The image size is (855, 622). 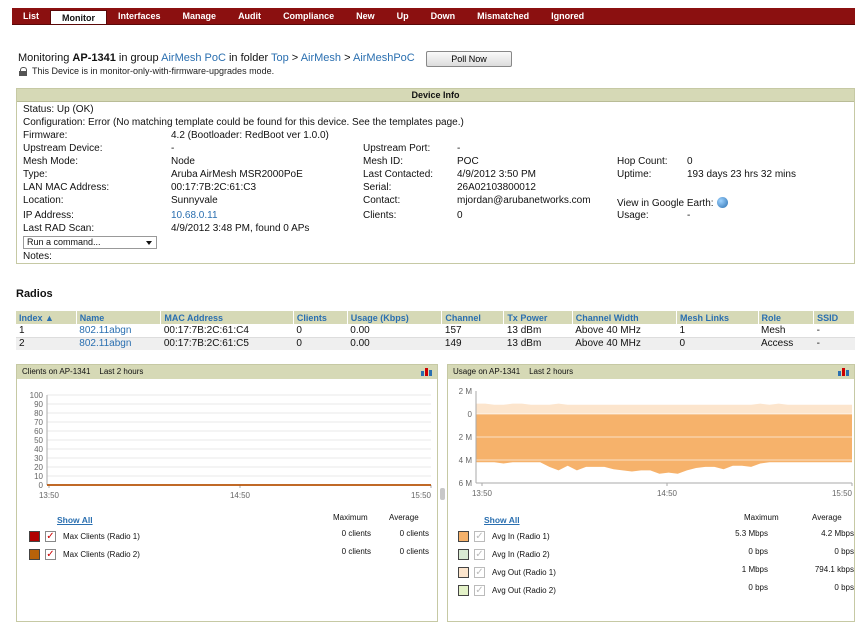 What do you see at coordinates (403, 16) in the screenshot?
I see `tab-up: Up` at bounding box center [403, 16].